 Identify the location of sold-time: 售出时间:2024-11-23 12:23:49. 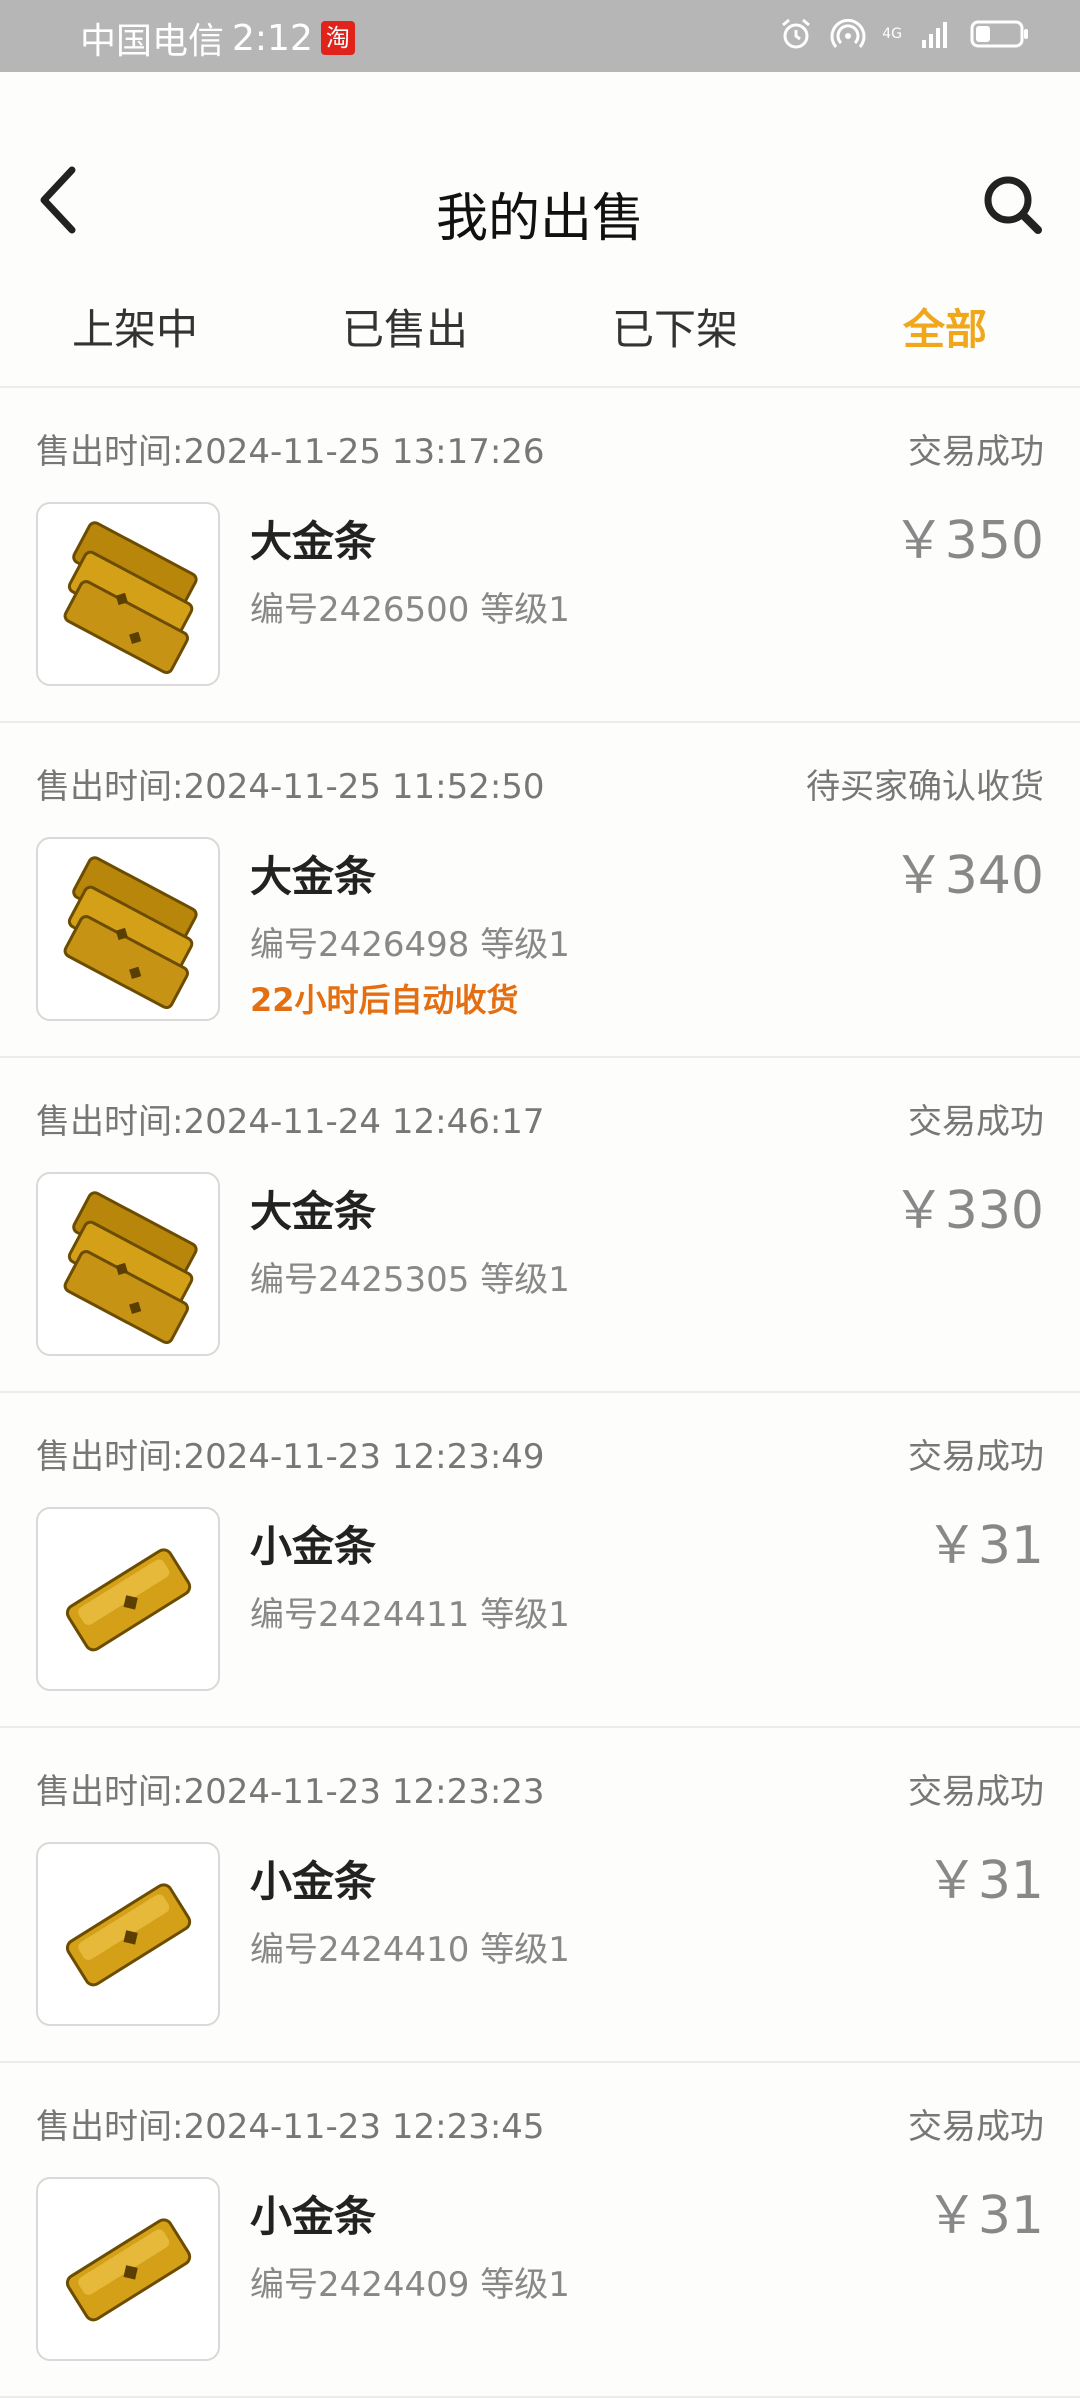
(290, 1457).